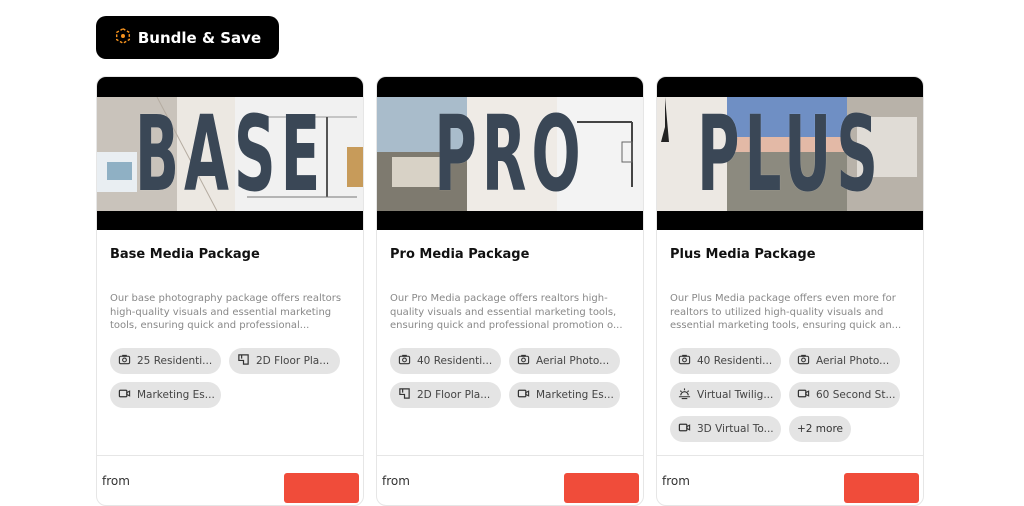 This screenshot has height=506, width=1024. What do you see at coordinates (185, 254) in the screenshot?
I see `package-title: Base Media Package` at bounding box center [185, 254].